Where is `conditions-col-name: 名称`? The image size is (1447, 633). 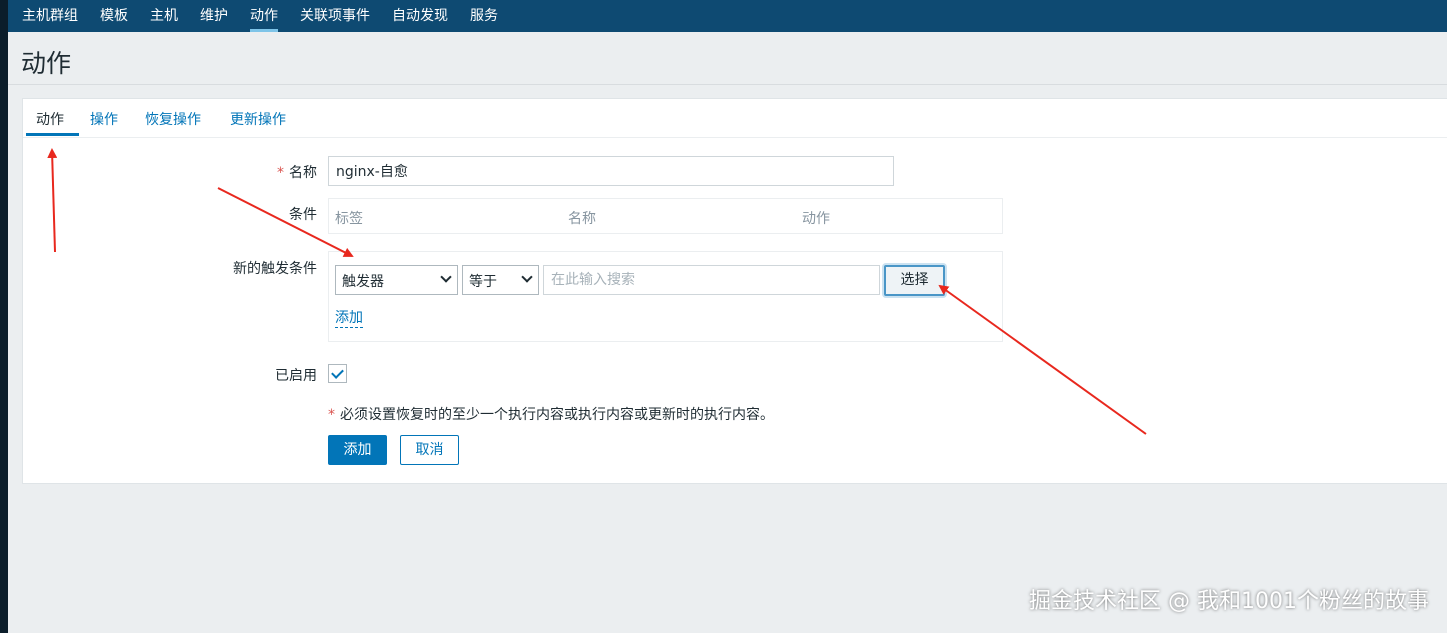 conditions-col-name: 名称 is located at coordinates (582, 219).